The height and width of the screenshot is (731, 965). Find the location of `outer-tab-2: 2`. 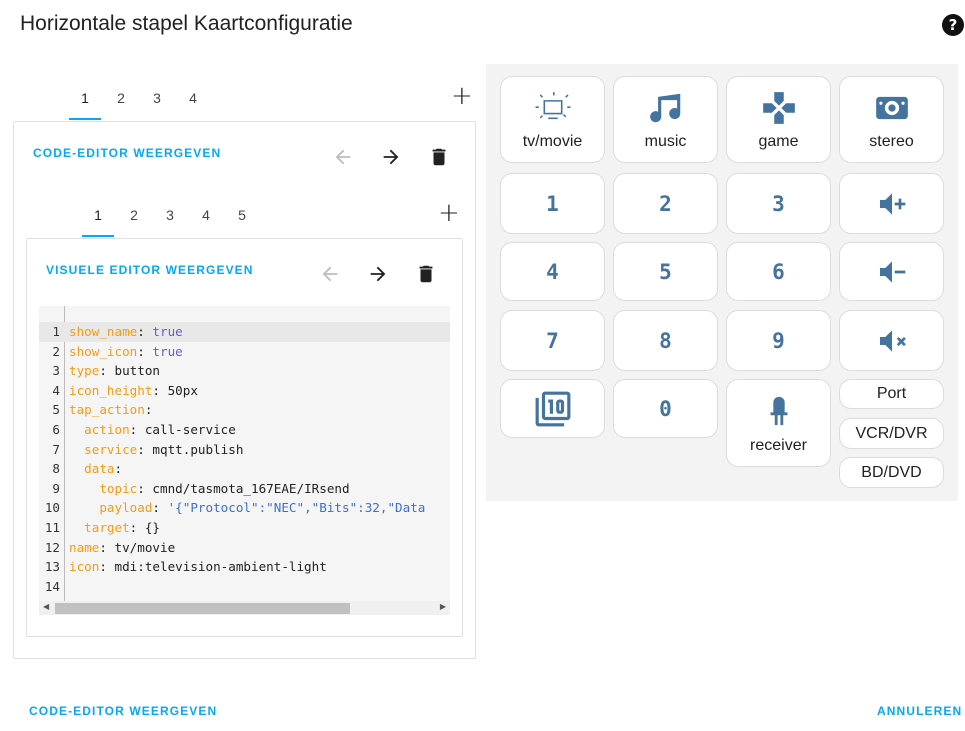

outer-tab-2: 2 is located at coordinates (121, 100).